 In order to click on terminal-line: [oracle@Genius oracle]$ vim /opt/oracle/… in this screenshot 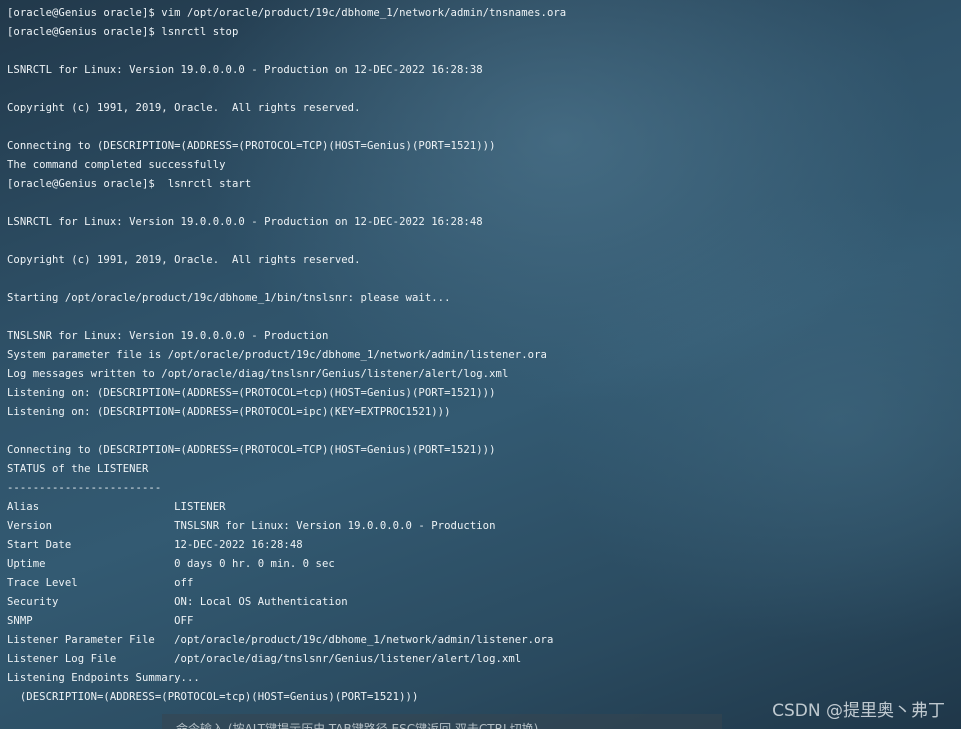, I will do `click(287, 13)`.